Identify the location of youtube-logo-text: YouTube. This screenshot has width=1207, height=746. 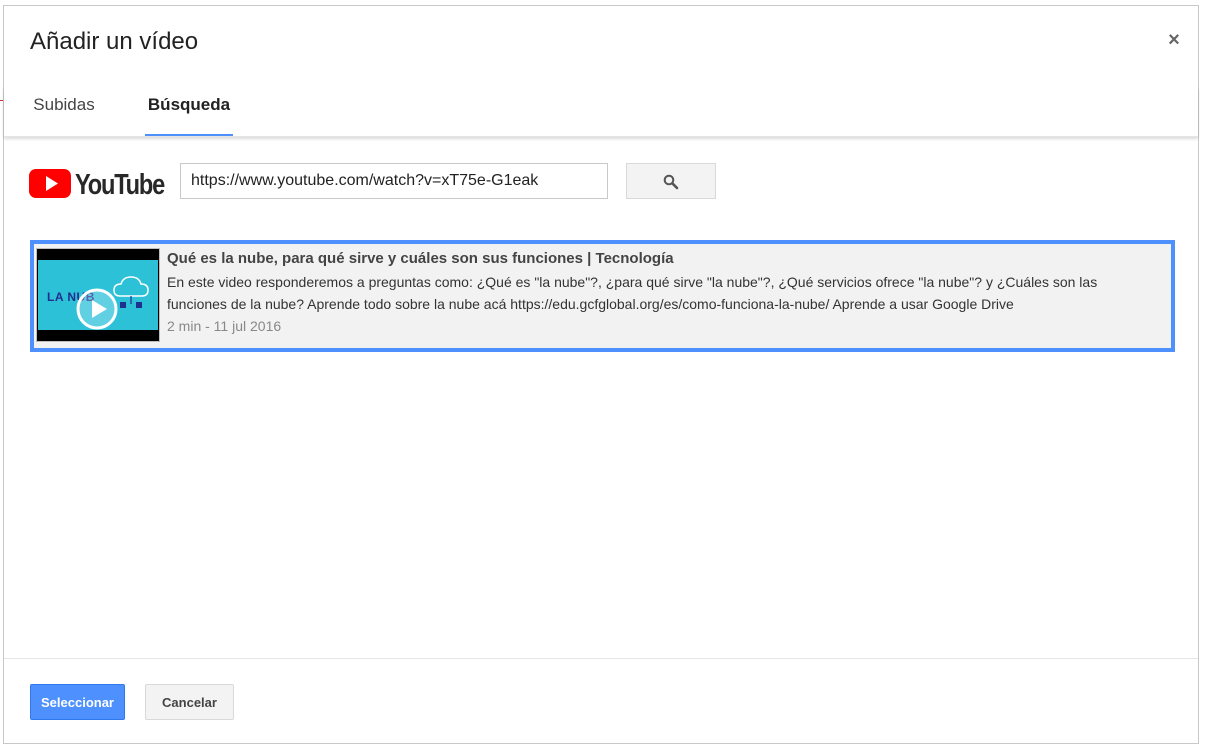
(120, 184).